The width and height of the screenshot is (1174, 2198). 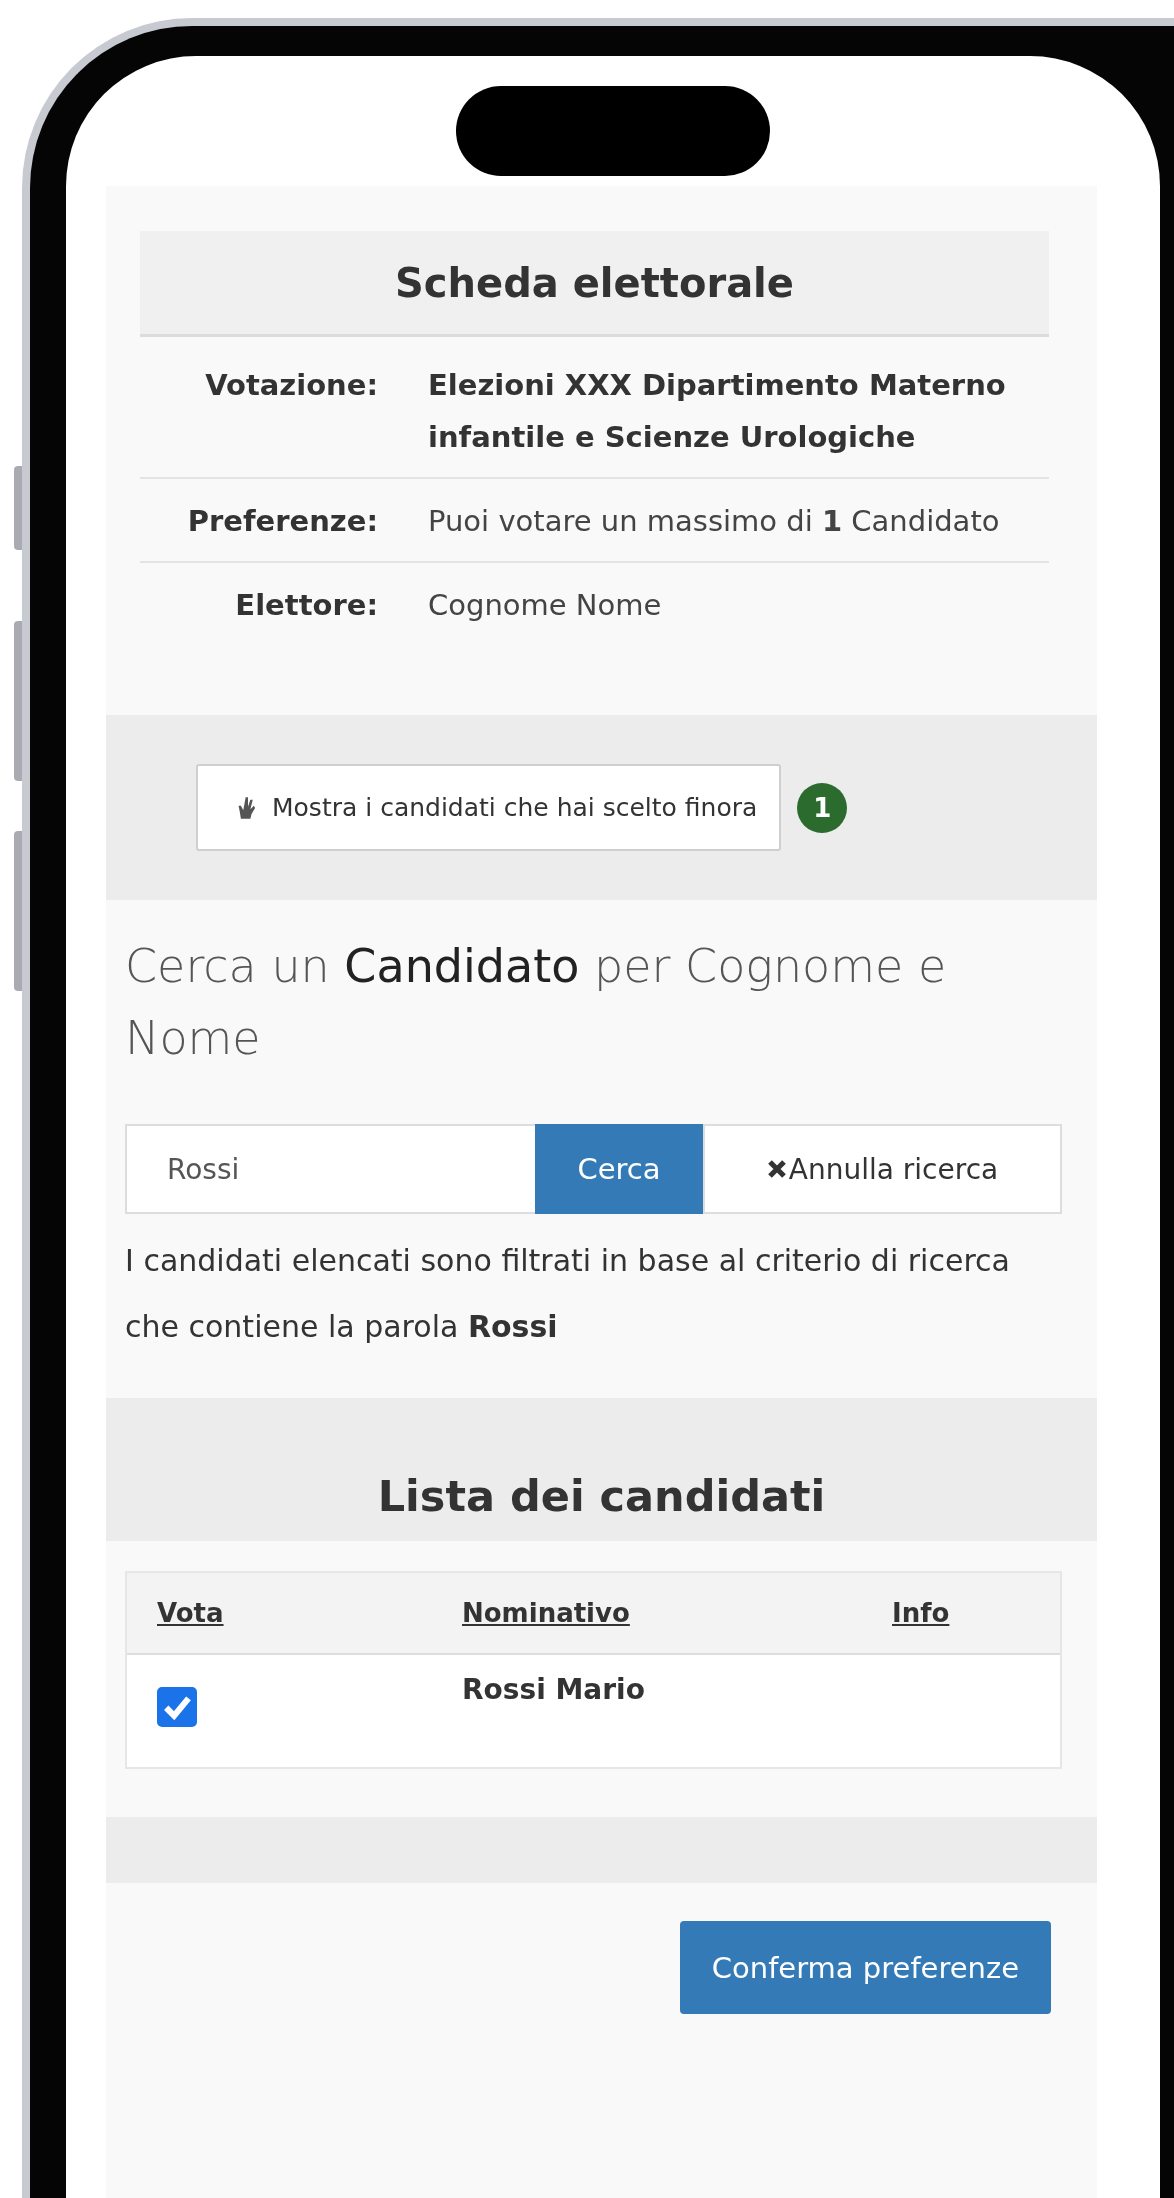 What do you see at coordinates (190, 1613) in the screenshot?
I see `column-header: Vota` at bounding box center [190, 1613].